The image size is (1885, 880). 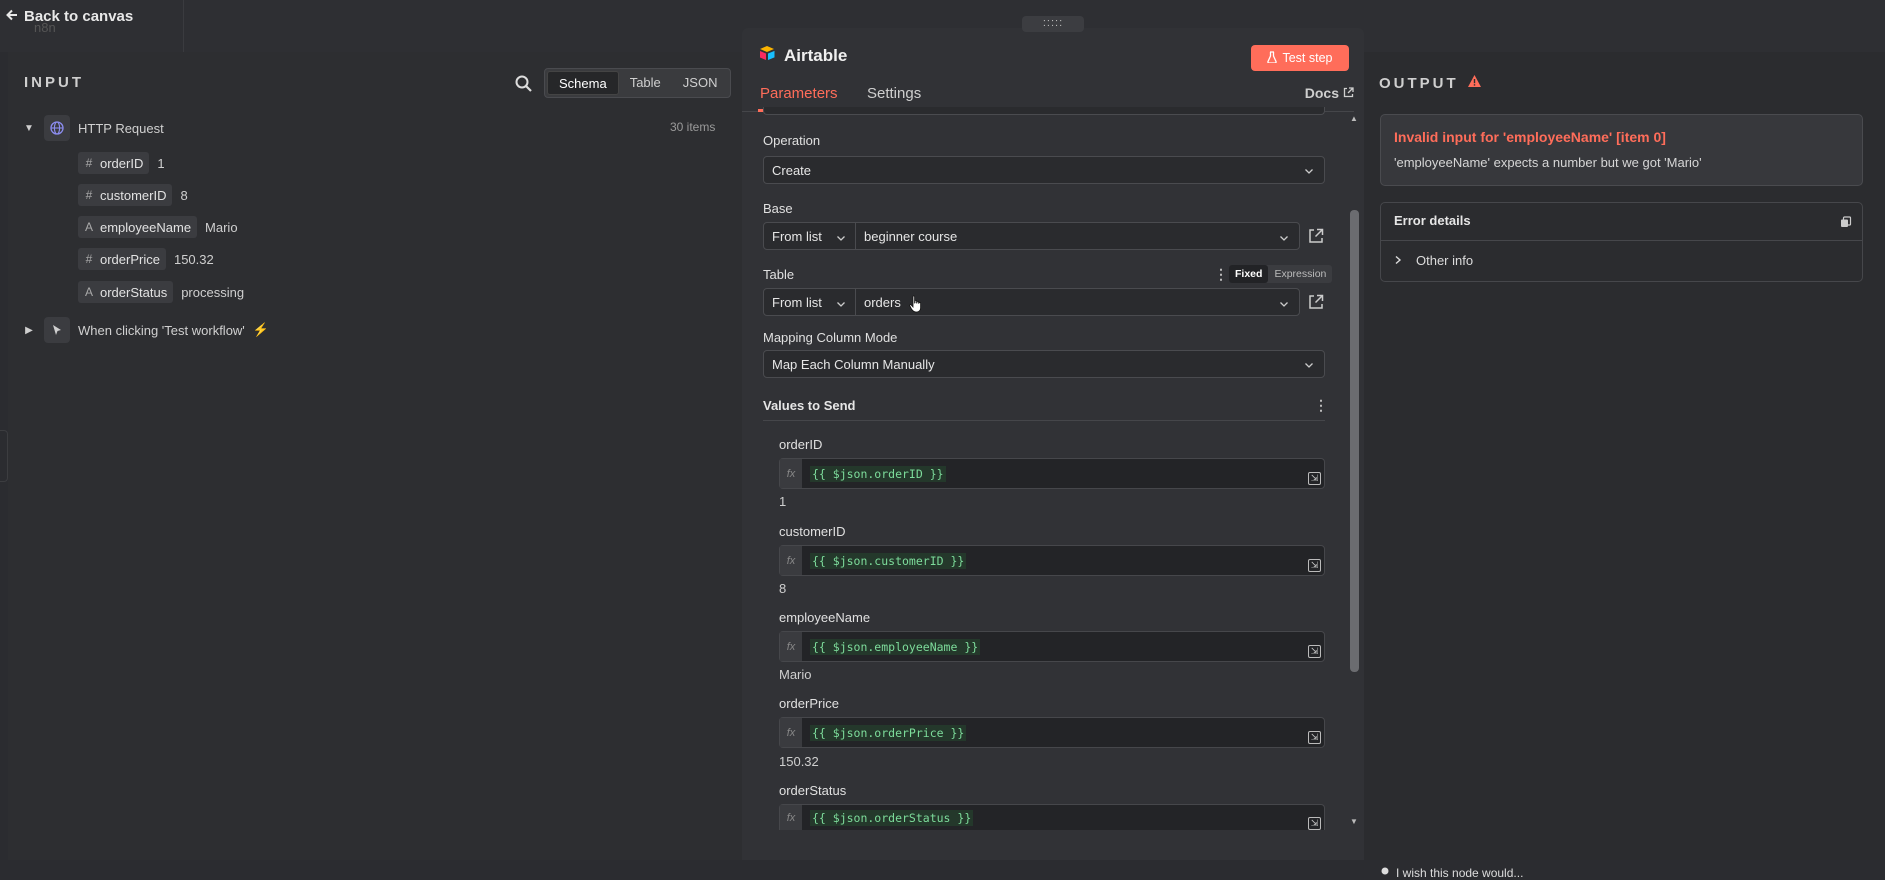 What do you see at coordinates (121, 128) in the screenshot?
I see `node-name: HTTP Request` at bounding box center [121, 128].